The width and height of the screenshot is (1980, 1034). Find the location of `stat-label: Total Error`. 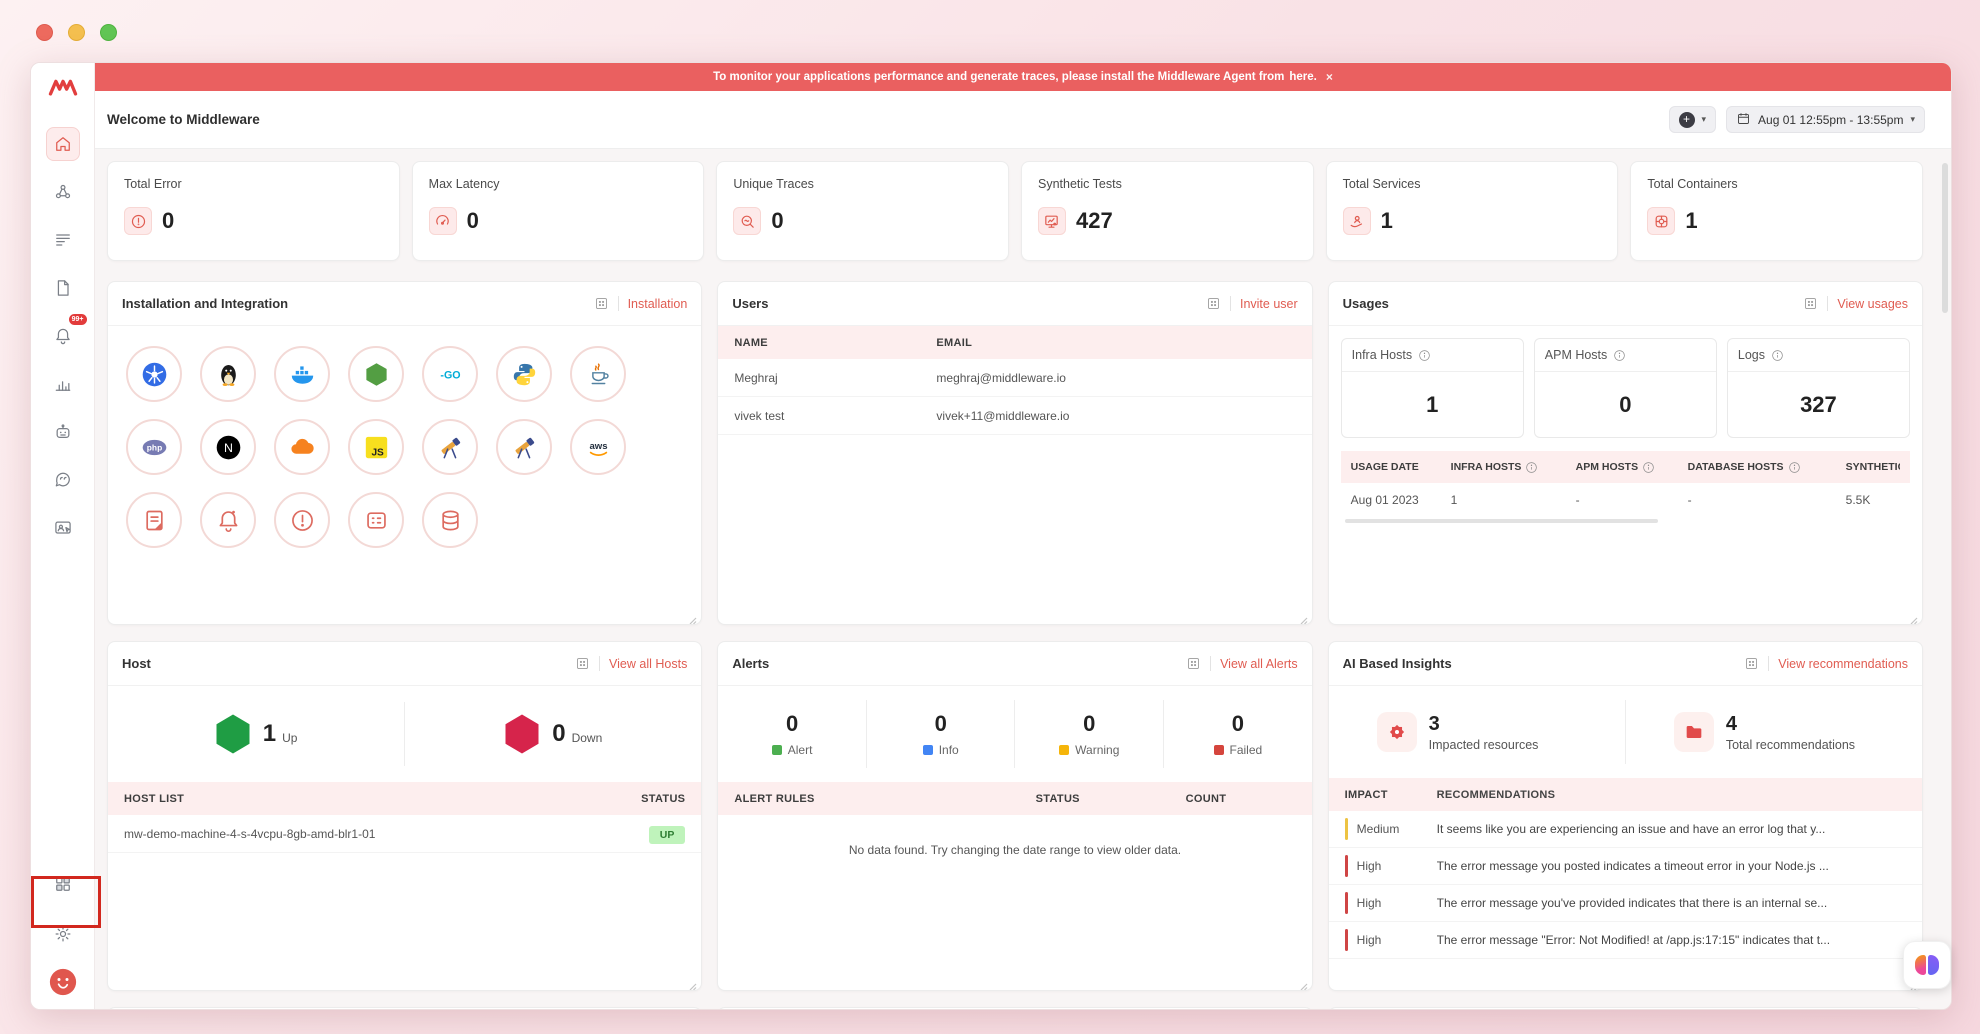

stat-label: Total Error is located at coordinates (153, 184).